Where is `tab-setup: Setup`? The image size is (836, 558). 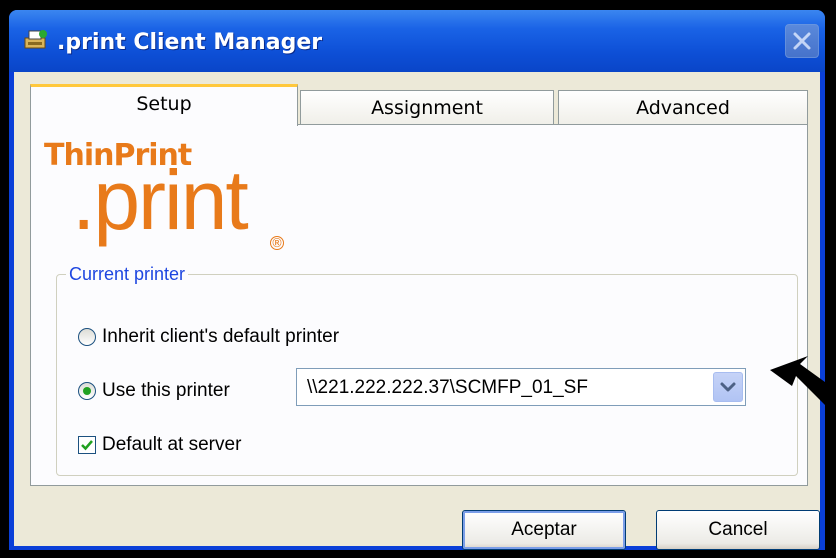
tab-setup: Setup is located at coordinates (164, 105).